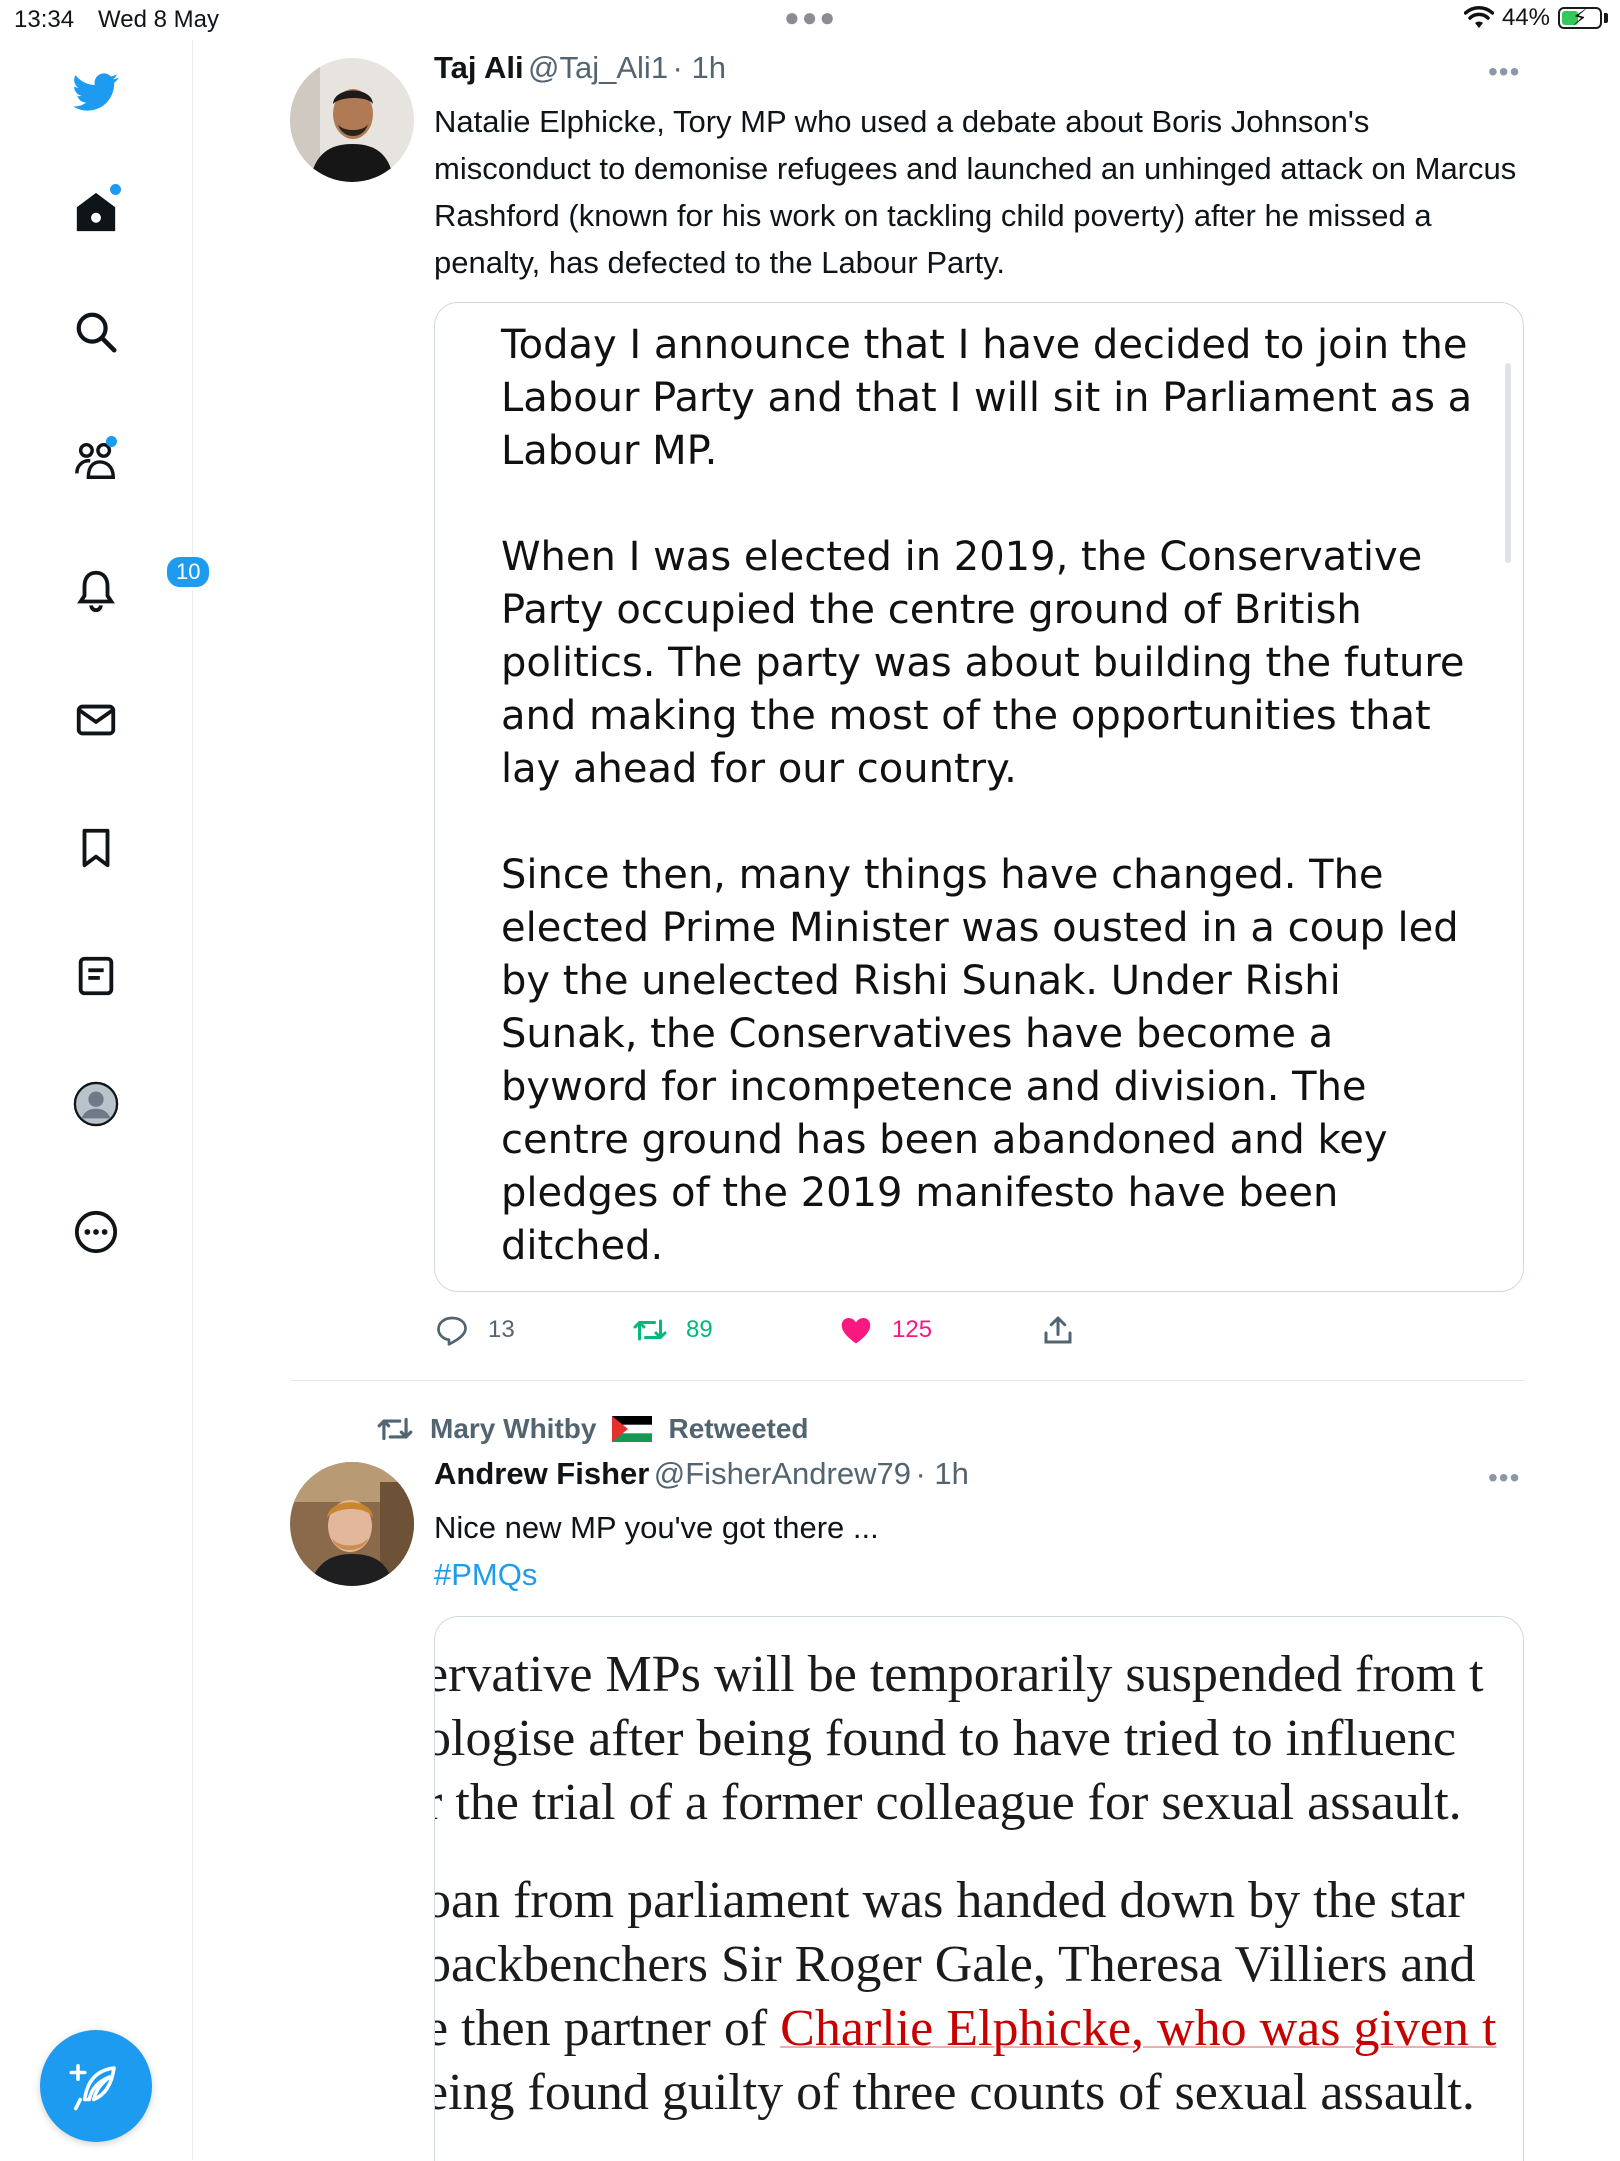  What do you see at coordinates (513, 1429) in the screenshot?
I see `retweeter-name: Mary Whitby` at bounding box center [513, 1429].